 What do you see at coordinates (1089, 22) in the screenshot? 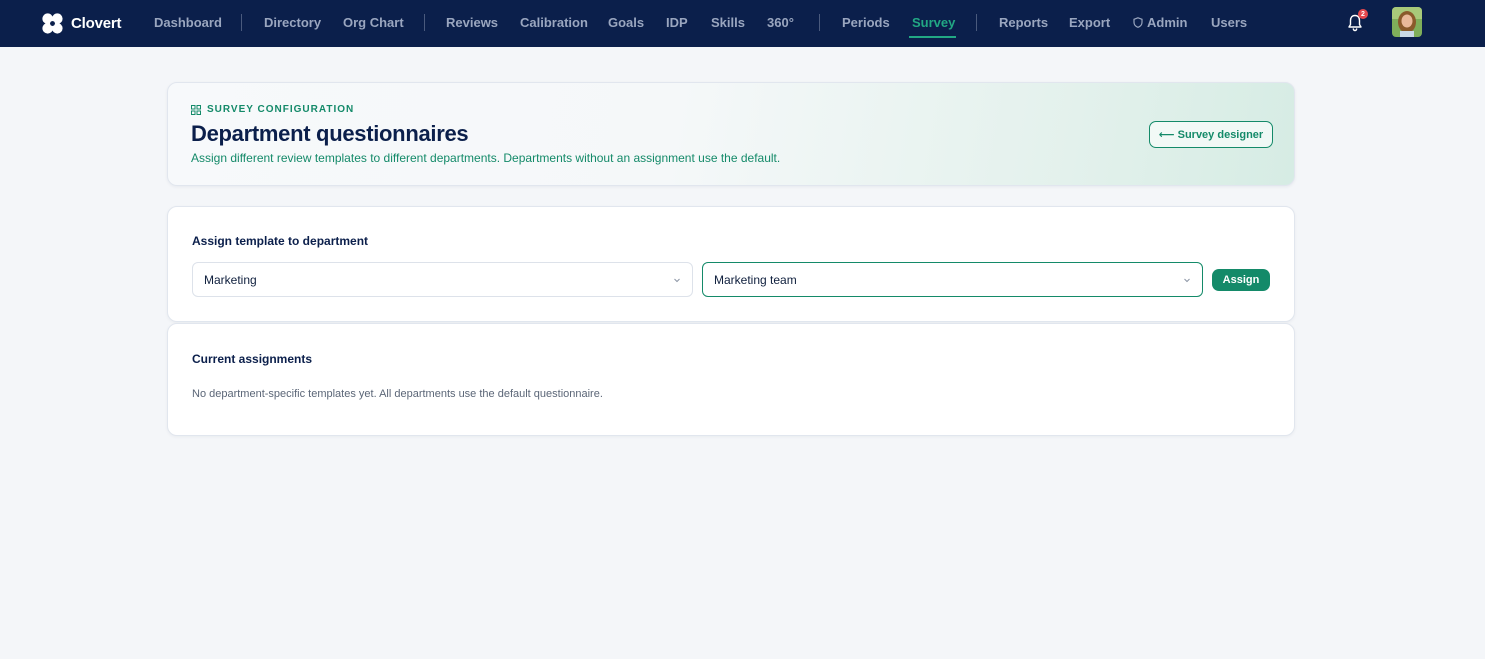
I see `nav-item-export: Export` at bounding box center [1089, 22].